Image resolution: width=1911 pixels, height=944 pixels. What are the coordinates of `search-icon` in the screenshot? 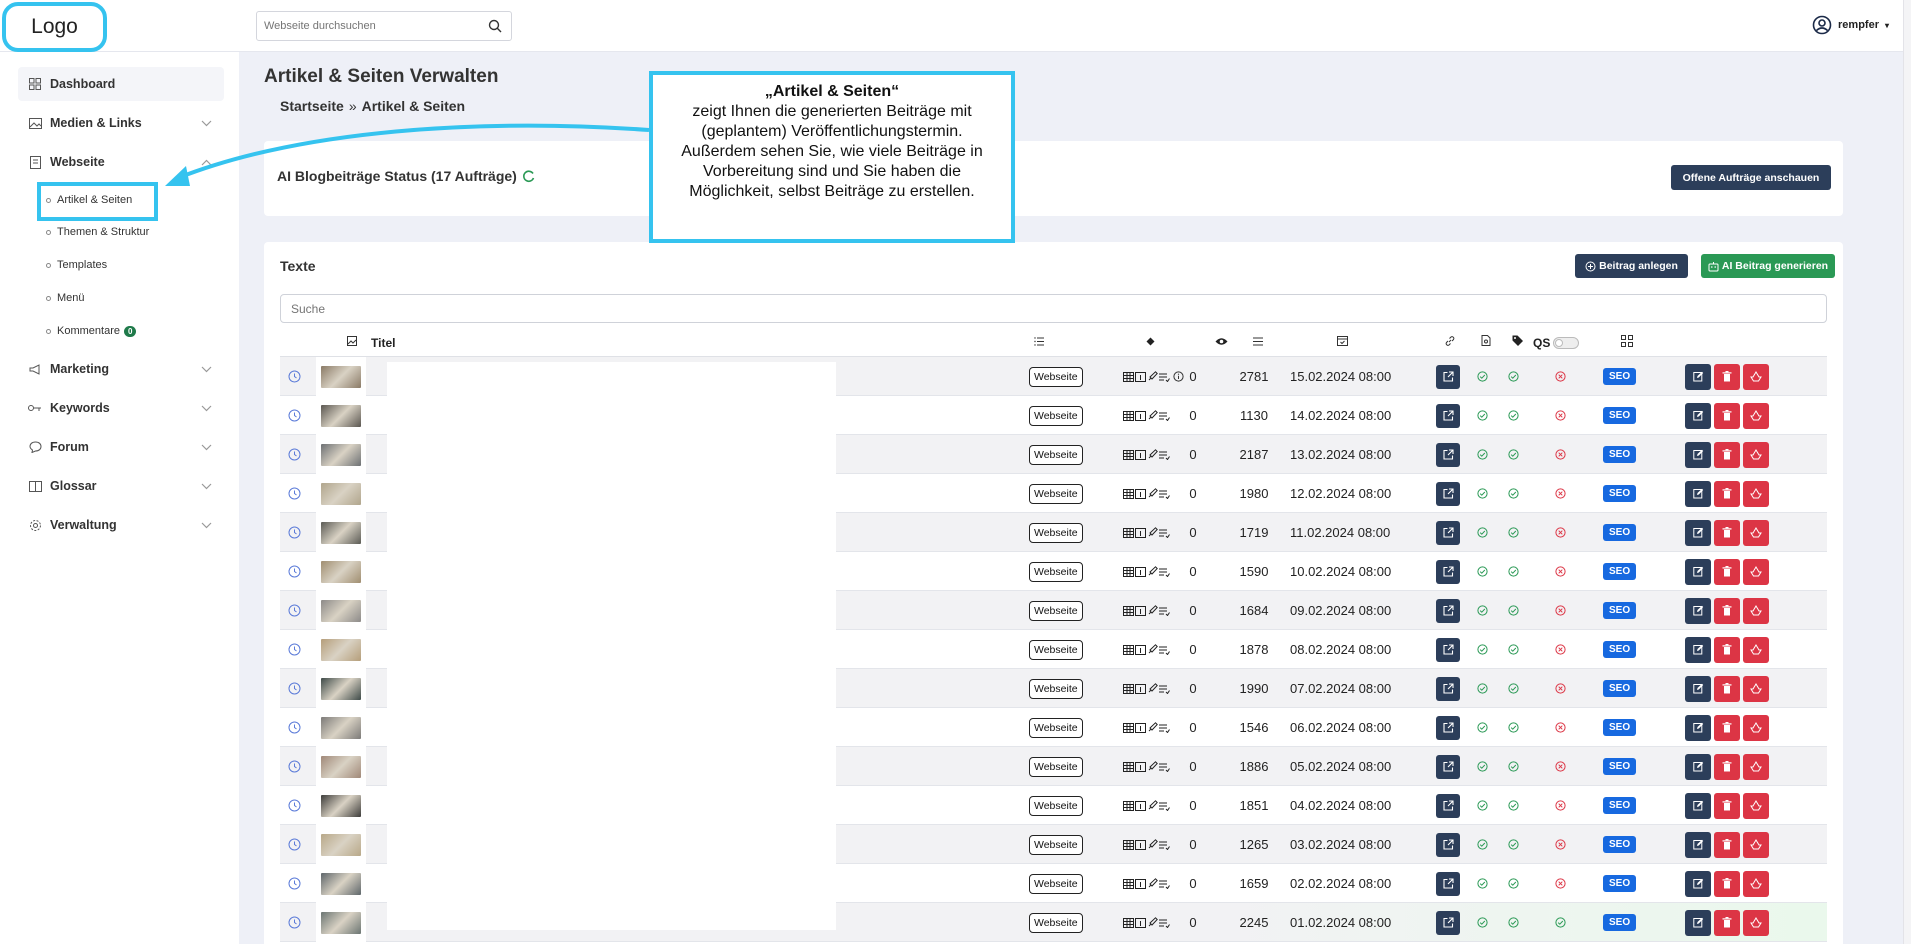 It's located at (495, 26).